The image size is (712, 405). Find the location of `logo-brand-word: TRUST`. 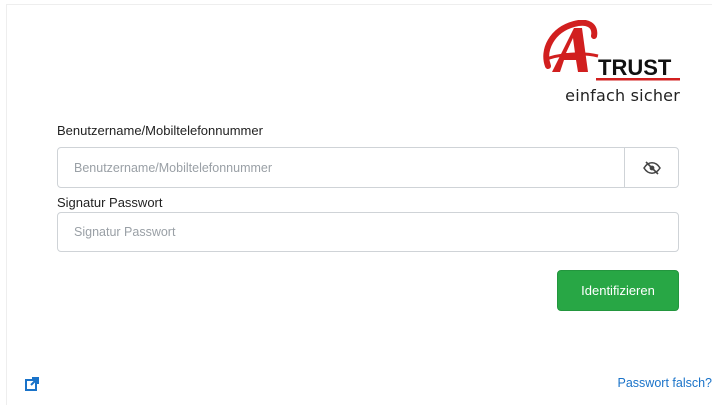

logo-brand-word: TRUST is located at coordinates (635, 67).